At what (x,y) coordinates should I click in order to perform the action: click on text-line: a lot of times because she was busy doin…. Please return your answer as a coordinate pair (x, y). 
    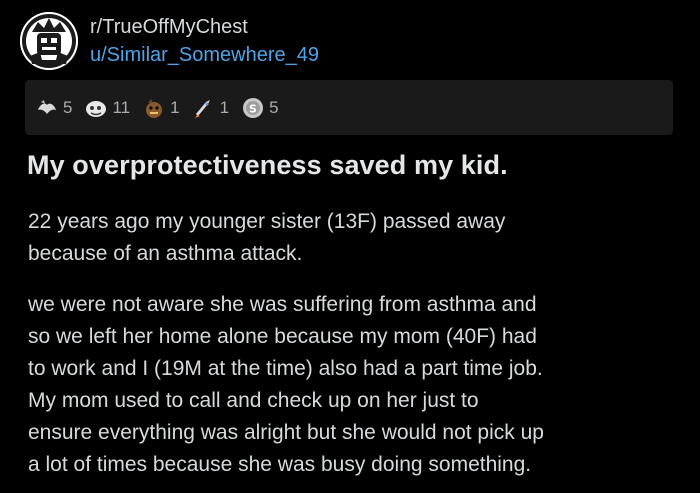
    Looking at the image, I should click on (280, 464).